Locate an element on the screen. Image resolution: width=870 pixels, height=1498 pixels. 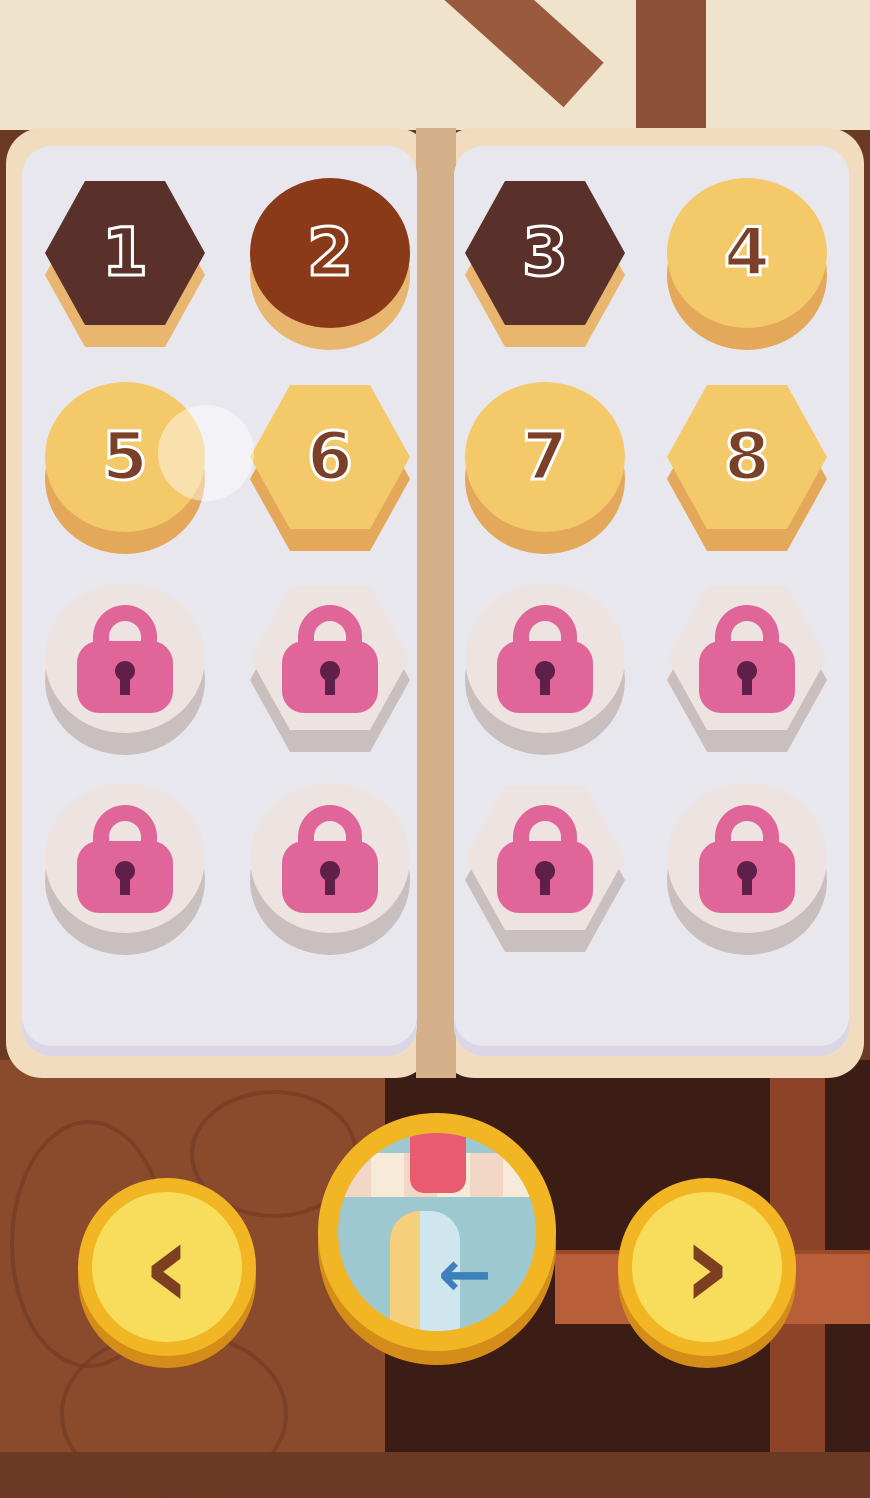
chevron-left-icon: ‹ is located at coordinates (167, 1267).